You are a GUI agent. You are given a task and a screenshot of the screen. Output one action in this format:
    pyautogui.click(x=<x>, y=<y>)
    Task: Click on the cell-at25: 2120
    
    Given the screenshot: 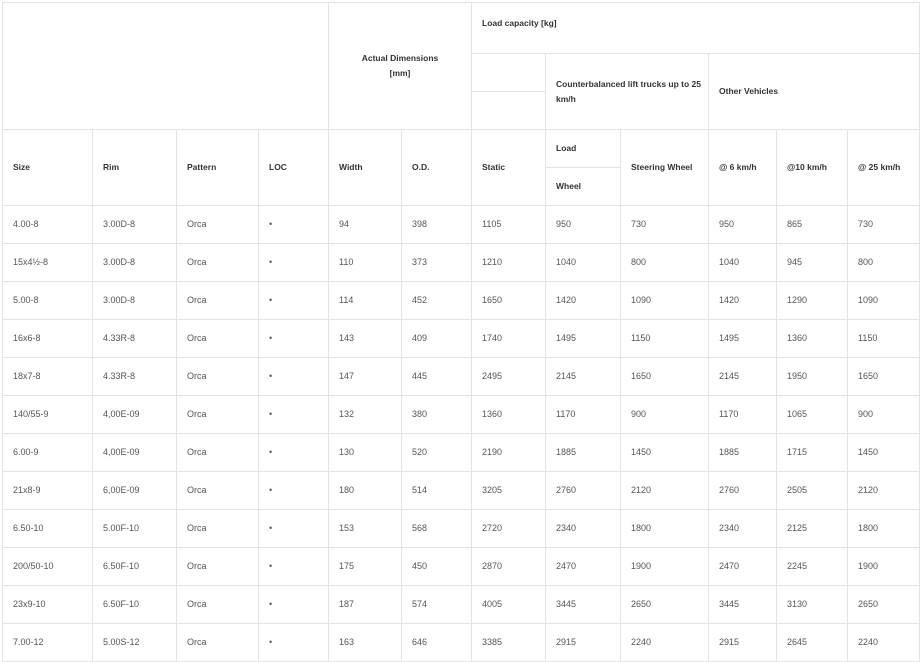 What is the action you would take?
    pyautogui.click(x=883, y=490)
    